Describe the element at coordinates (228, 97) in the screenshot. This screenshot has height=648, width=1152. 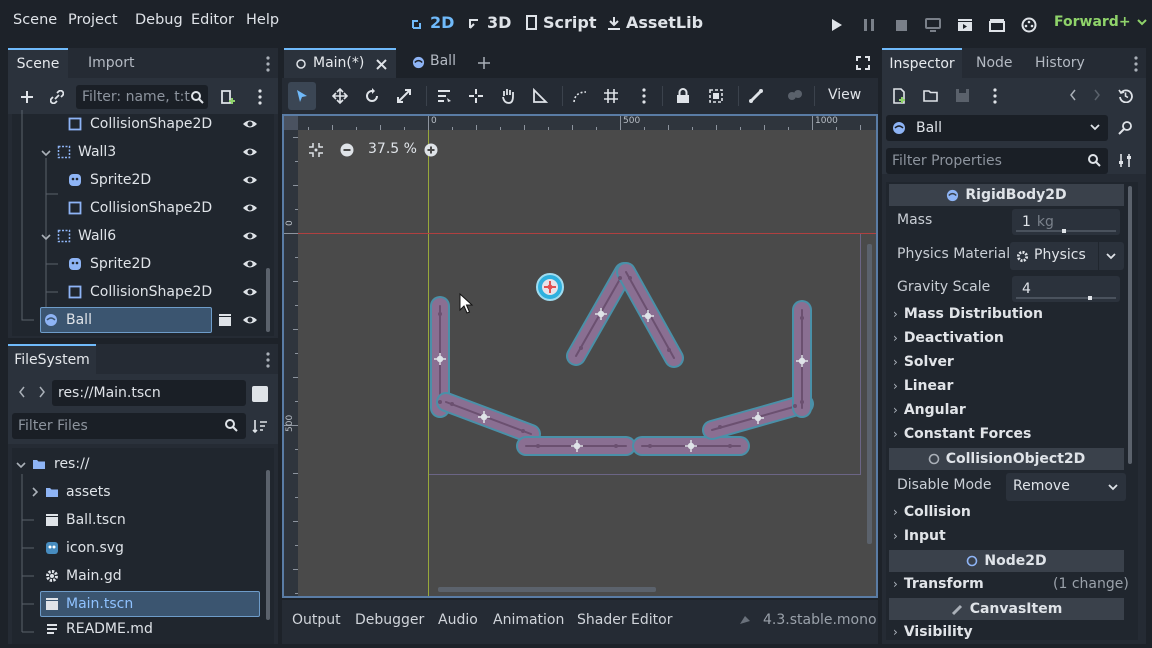
I see `attach-script-button` at that location.